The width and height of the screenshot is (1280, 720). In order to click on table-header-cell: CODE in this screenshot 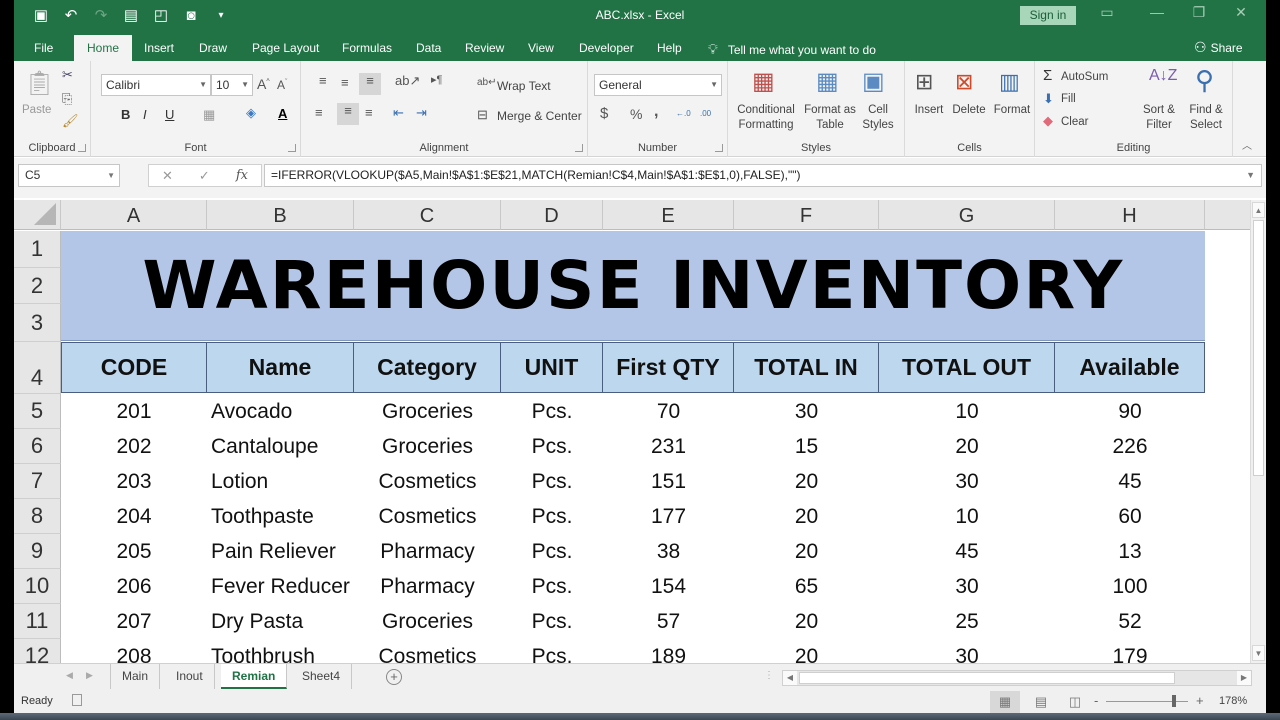, I will do `click(134, 367)`.